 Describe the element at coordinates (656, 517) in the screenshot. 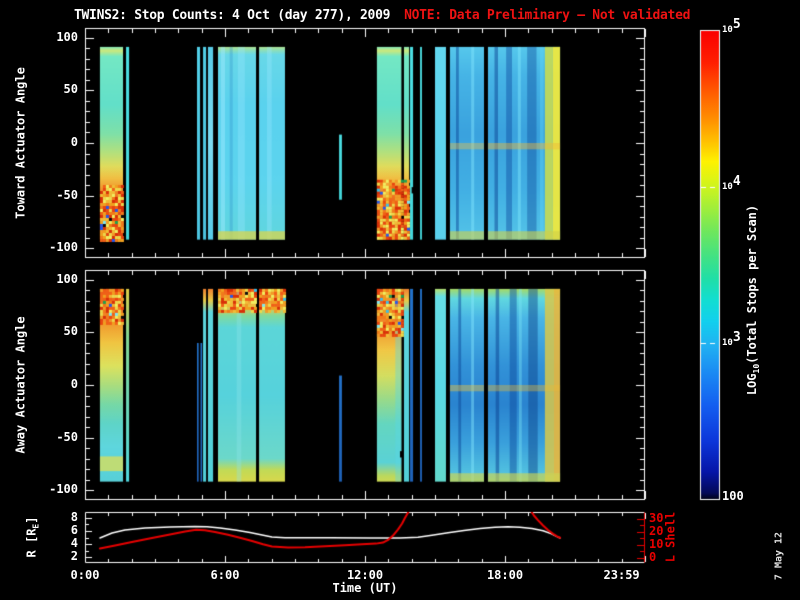

I see `lshell-tick-label: 30` at that location.